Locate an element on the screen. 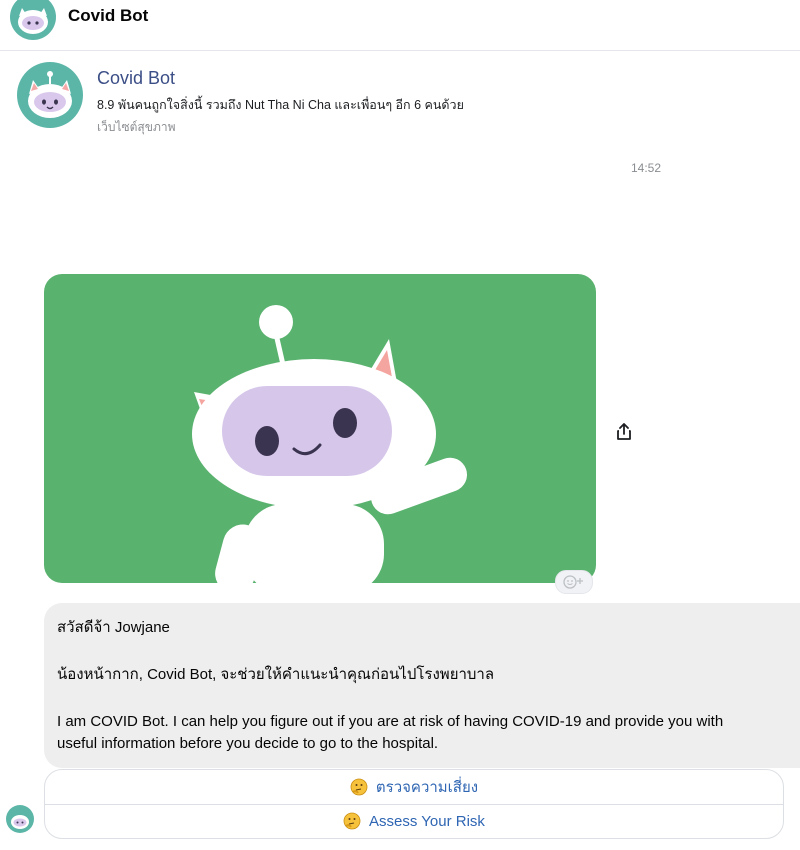  page-category: เว็บไซต์สุขภาพ is located at coordinates (136, 127).